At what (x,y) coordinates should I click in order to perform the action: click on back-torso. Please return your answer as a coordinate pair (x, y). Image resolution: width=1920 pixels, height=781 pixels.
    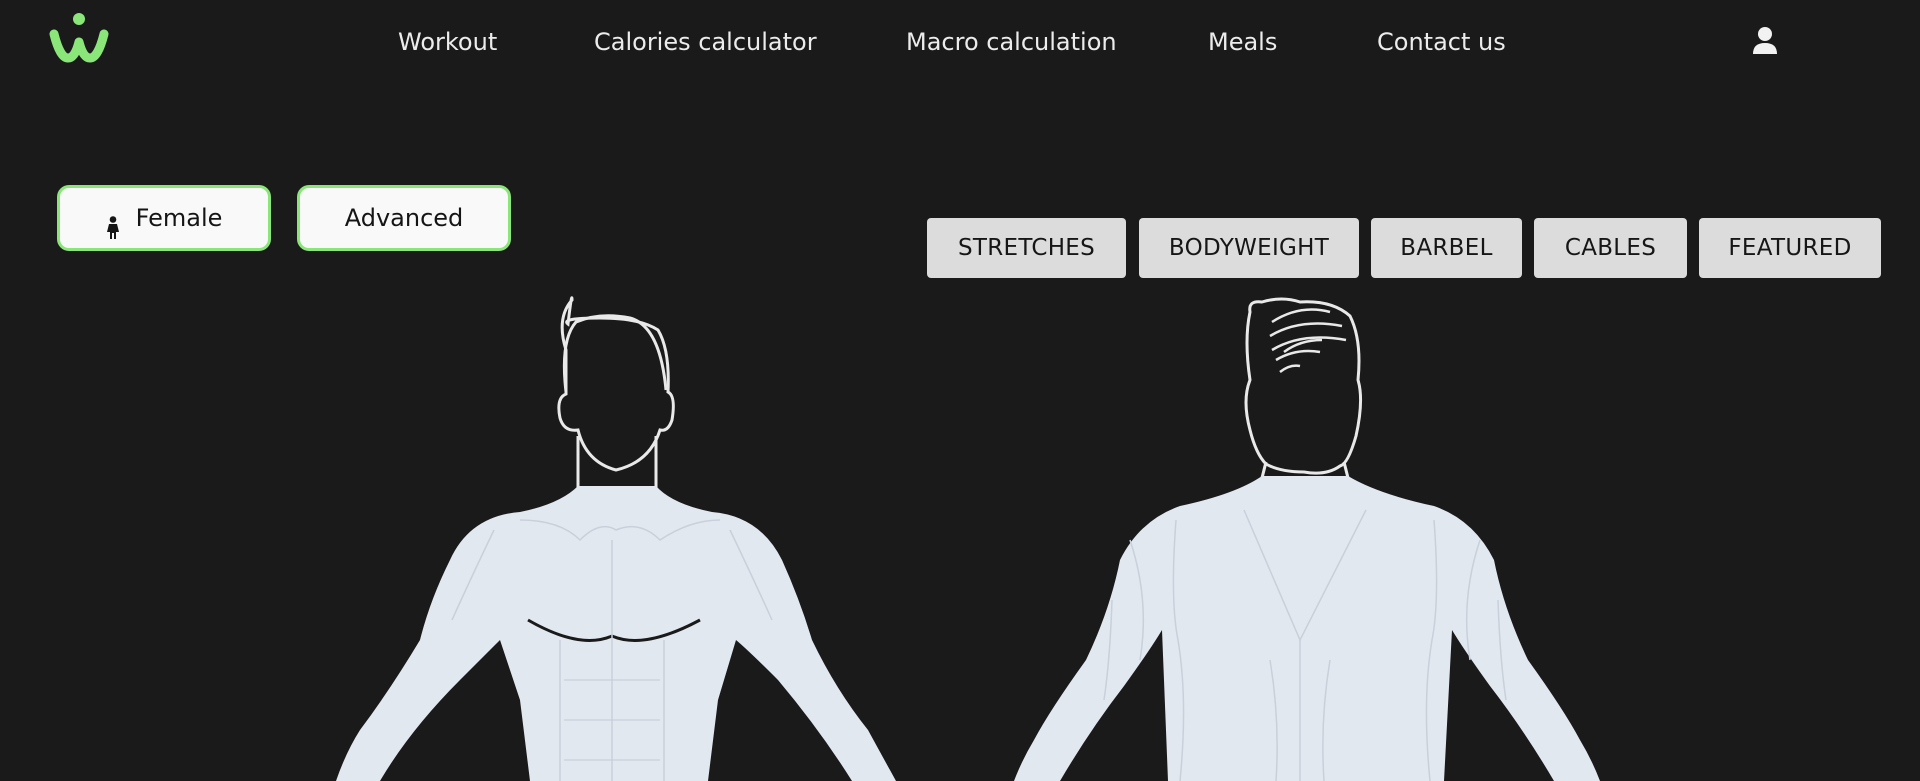
    Looking at the image, I should click on (1307, 628).